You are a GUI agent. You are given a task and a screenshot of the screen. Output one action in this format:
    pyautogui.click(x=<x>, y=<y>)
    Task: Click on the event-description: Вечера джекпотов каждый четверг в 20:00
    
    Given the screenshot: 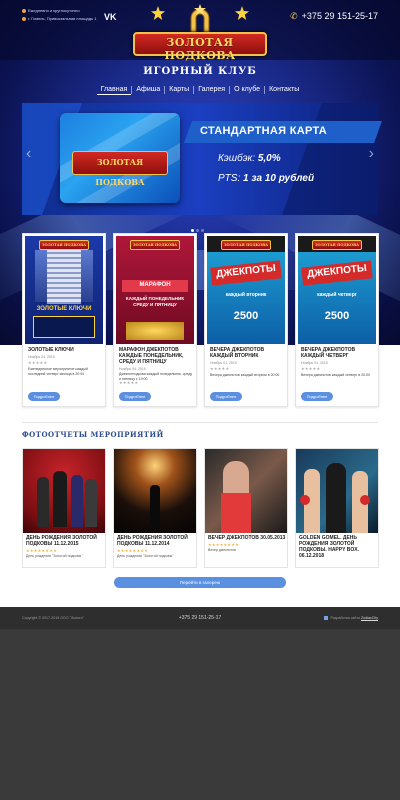 What is the action you would take?
    pyautogui.click(x=335, y=375)
    